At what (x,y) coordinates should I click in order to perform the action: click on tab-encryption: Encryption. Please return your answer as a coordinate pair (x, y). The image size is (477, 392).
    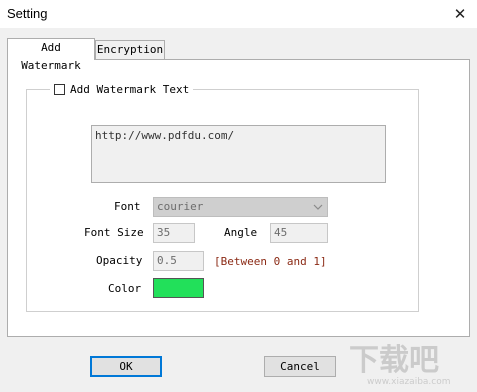
    Looking at the image, I should click on (130, 50).